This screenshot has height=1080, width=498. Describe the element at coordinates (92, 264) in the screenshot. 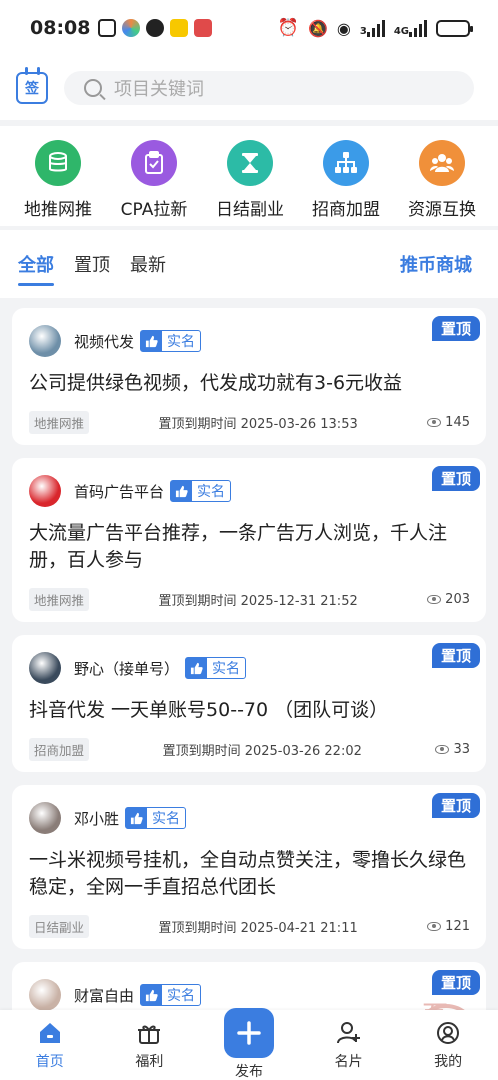

I see `tab-pinned: 置顶` at that location.